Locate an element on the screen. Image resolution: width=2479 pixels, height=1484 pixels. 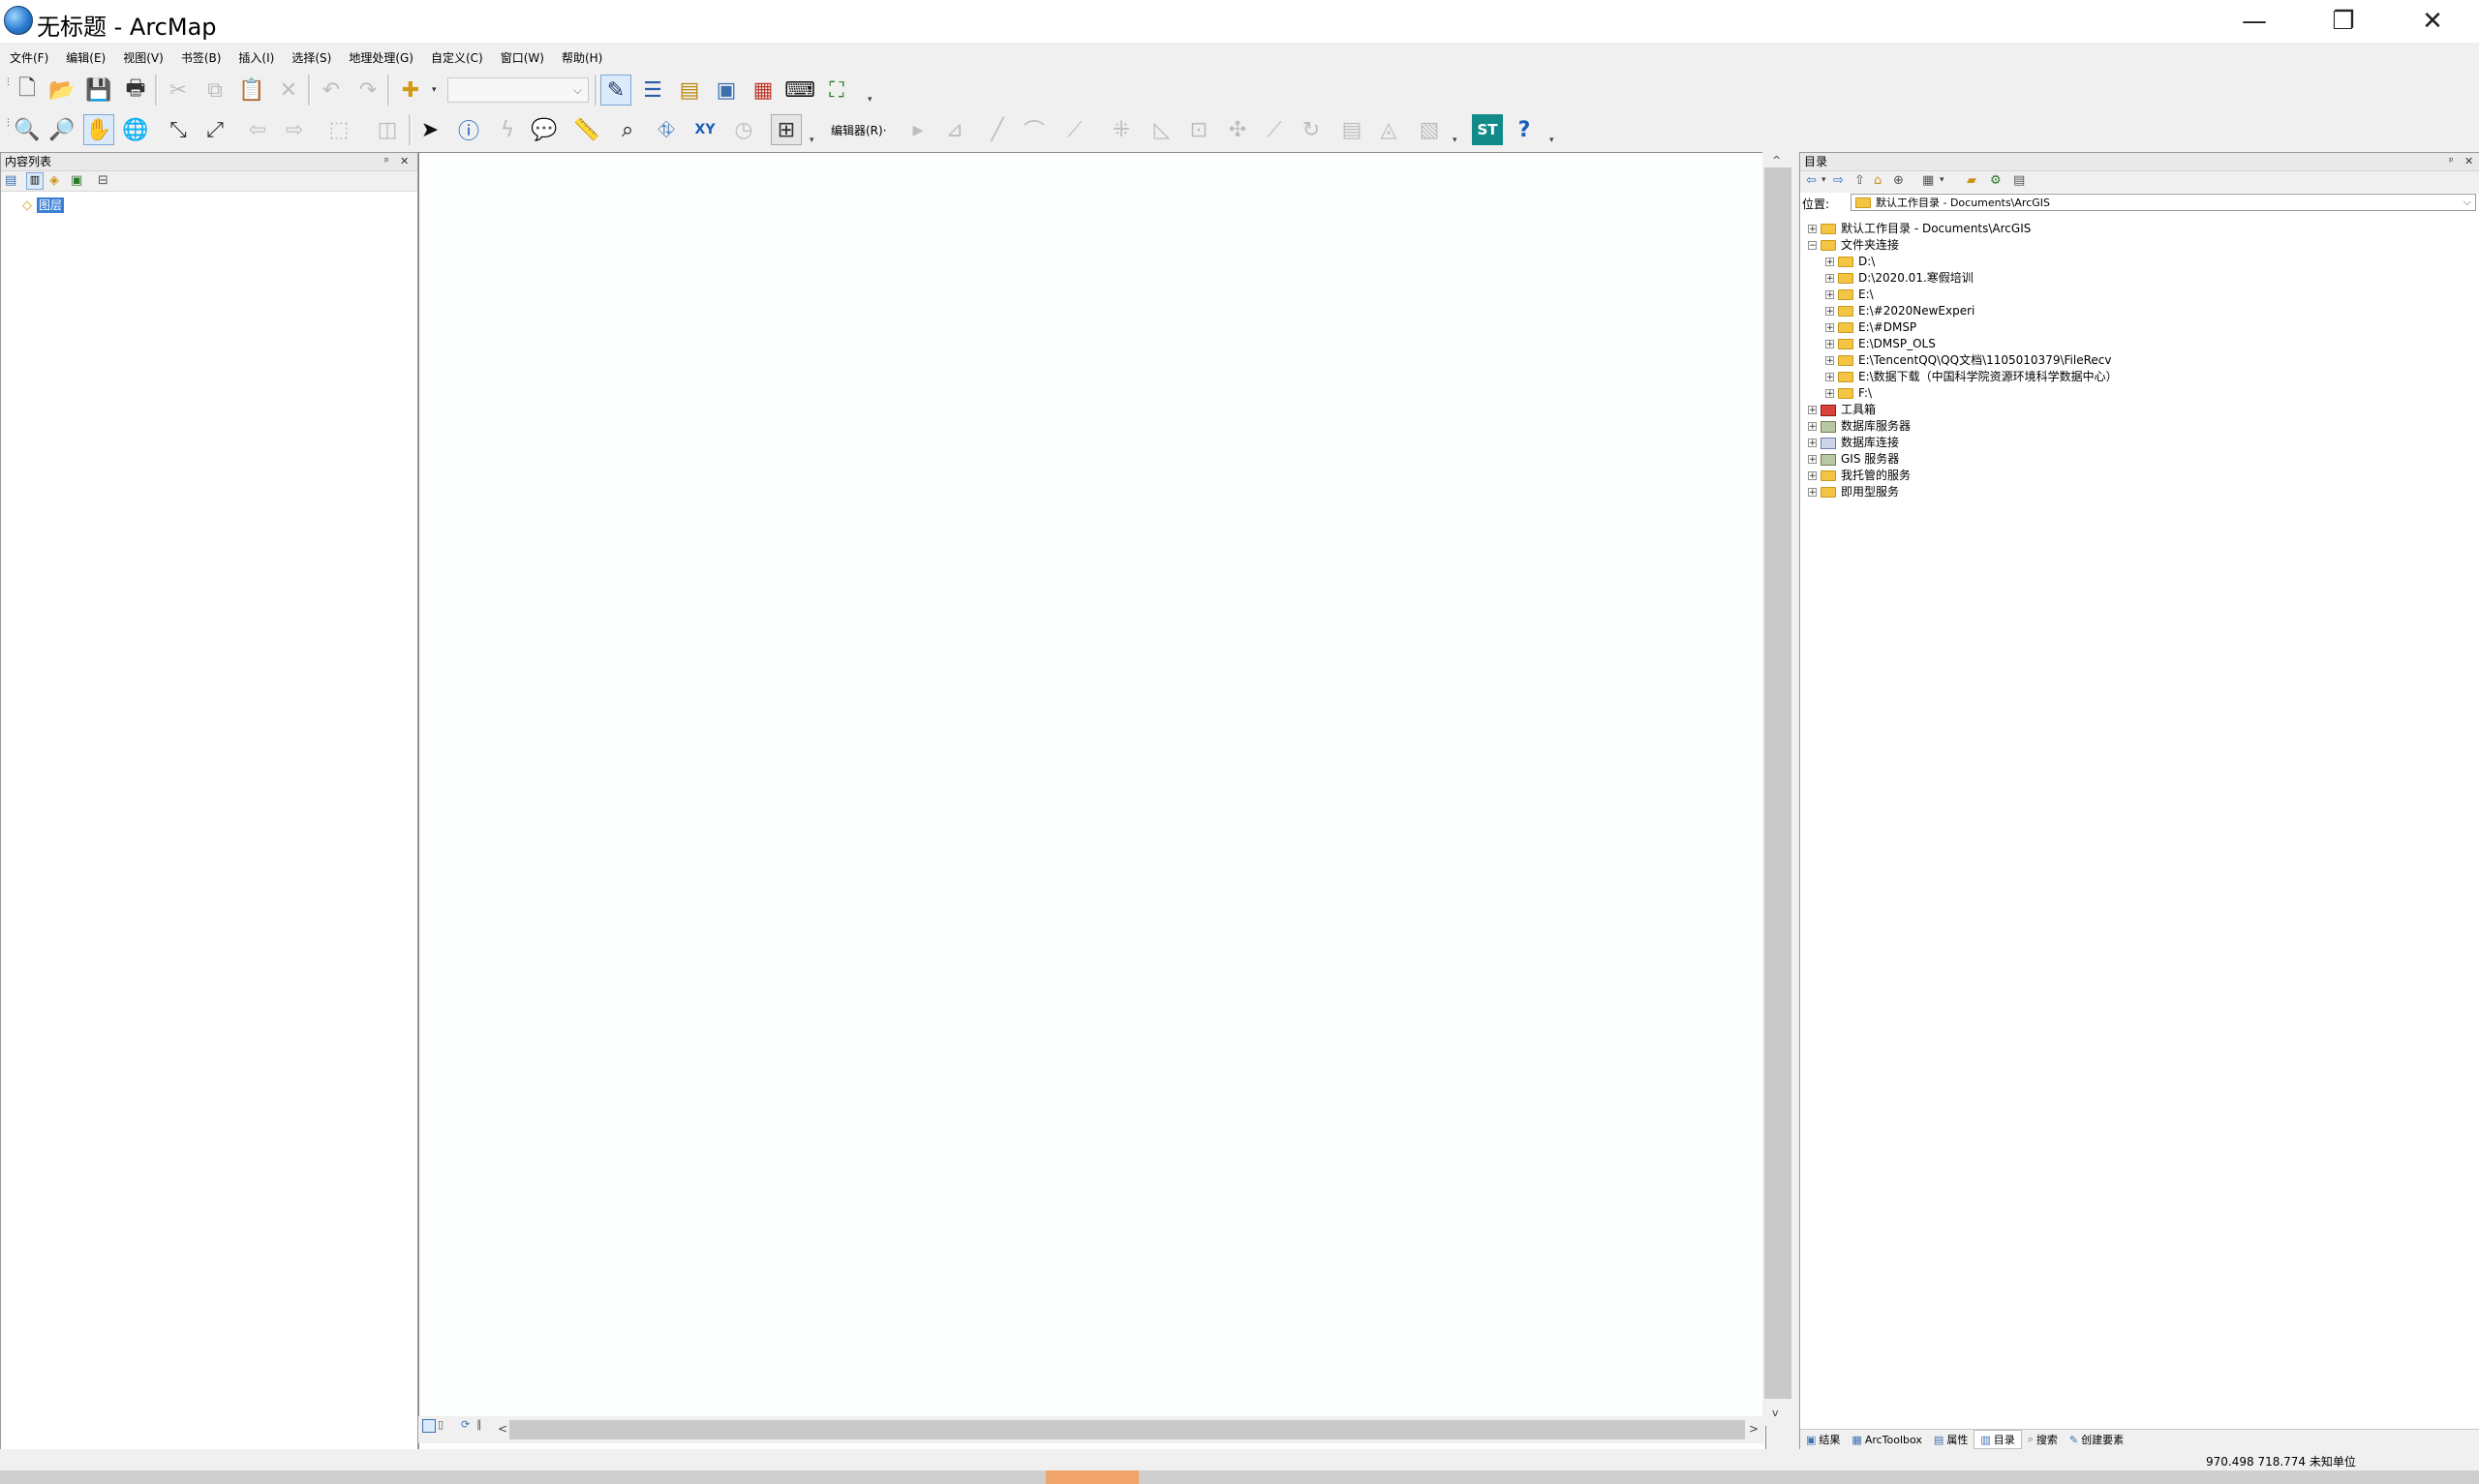
back-dropdown-icon: ▾ is located at coordinates (1824, 180).